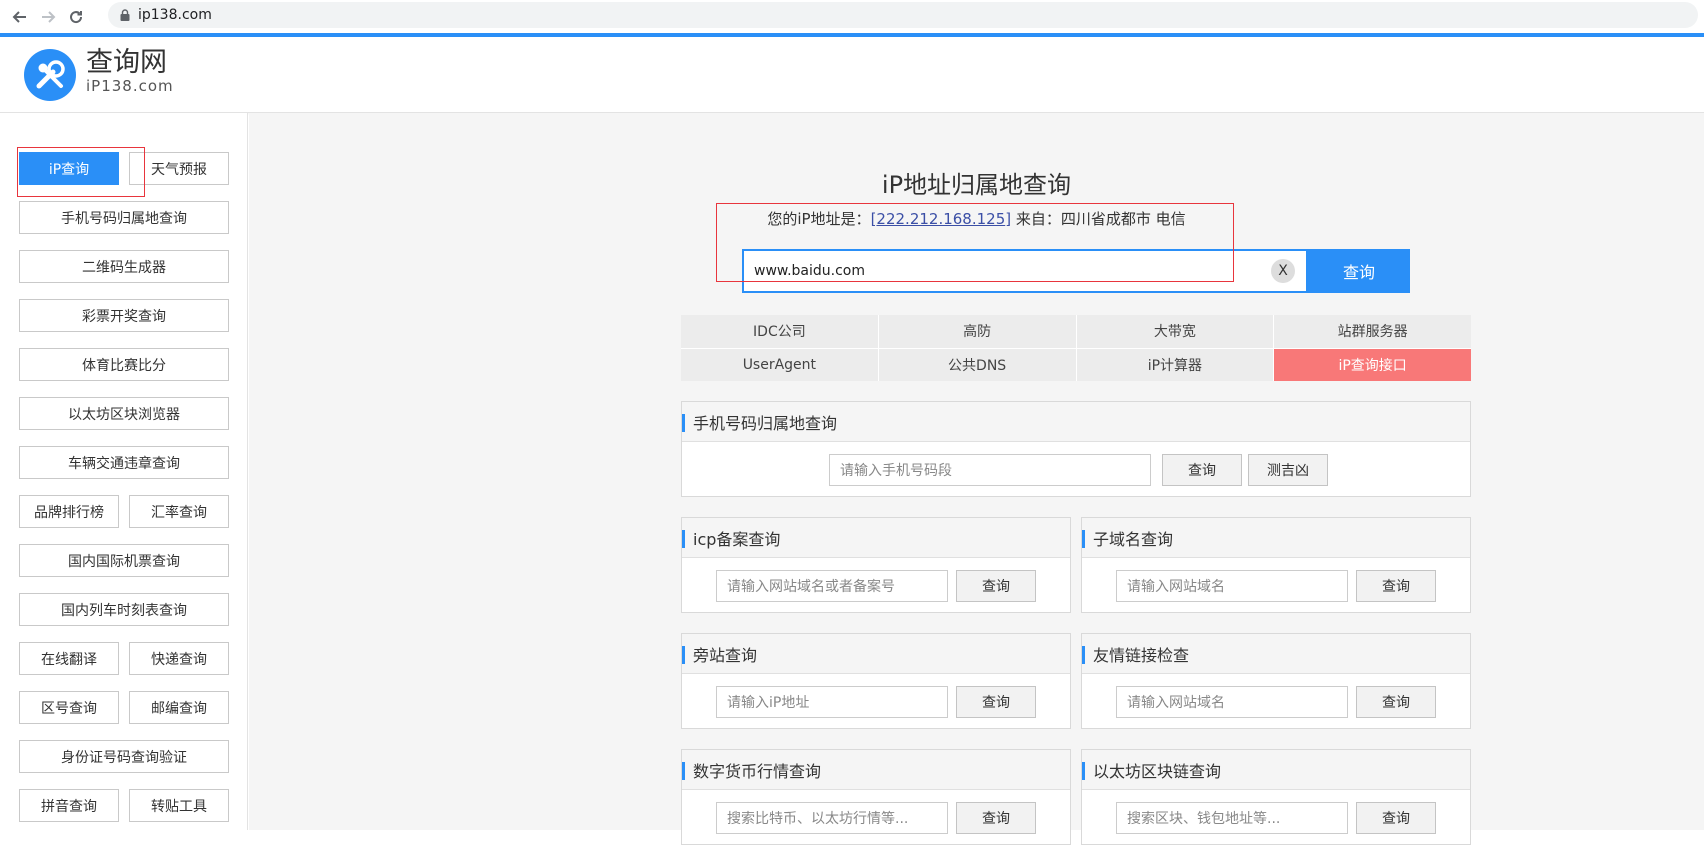  I want to click on icp-input: 请输入网站域名或者备案号, so click(832, 586).